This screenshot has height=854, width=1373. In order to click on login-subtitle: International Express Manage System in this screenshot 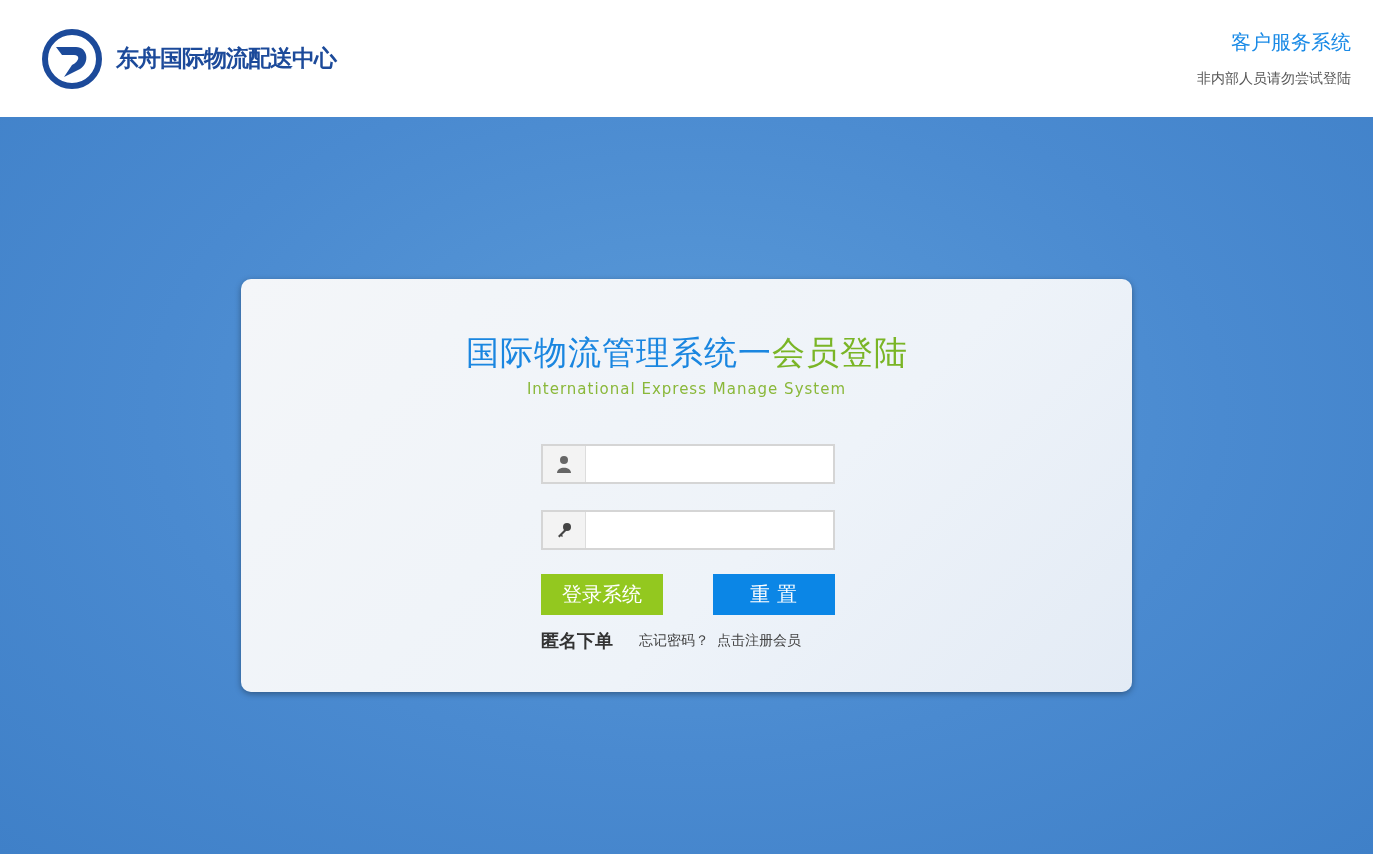, I will do `click(686, 389)`.